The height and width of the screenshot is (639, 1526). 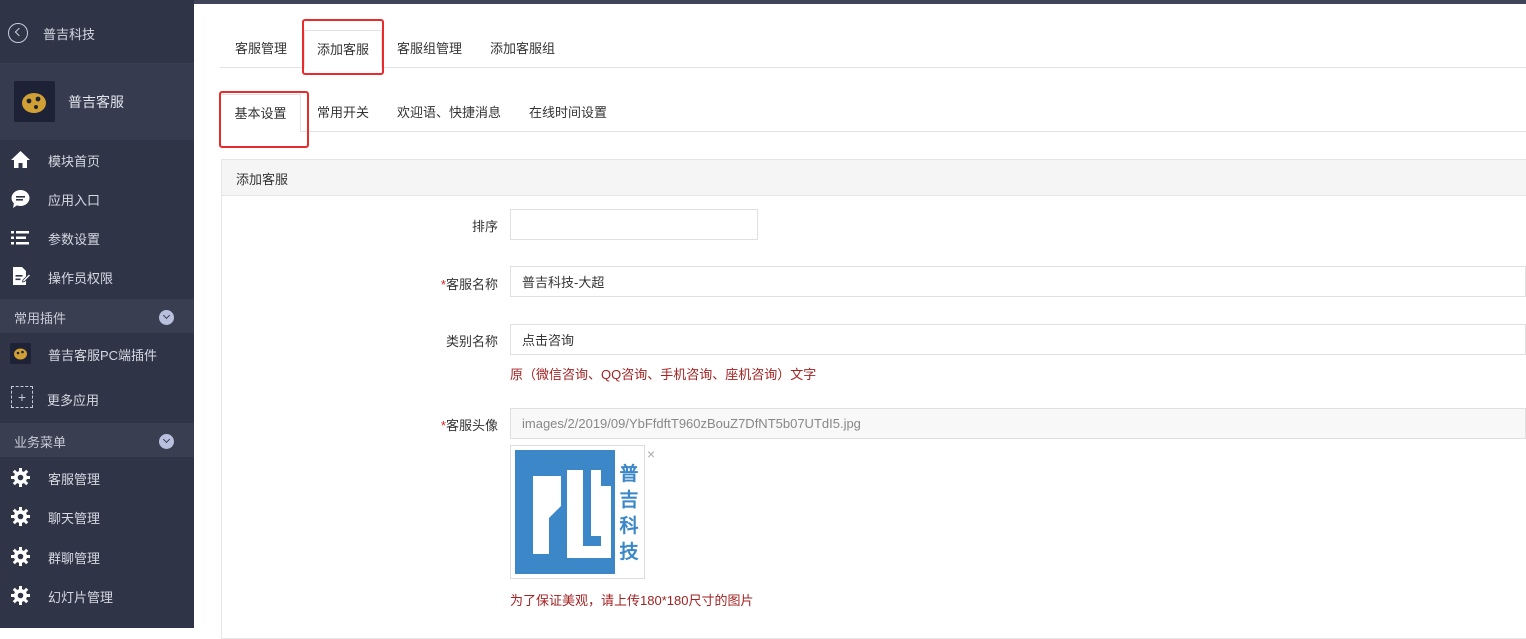 I want to click on document-edit-icon, so click(x=21, y=276).